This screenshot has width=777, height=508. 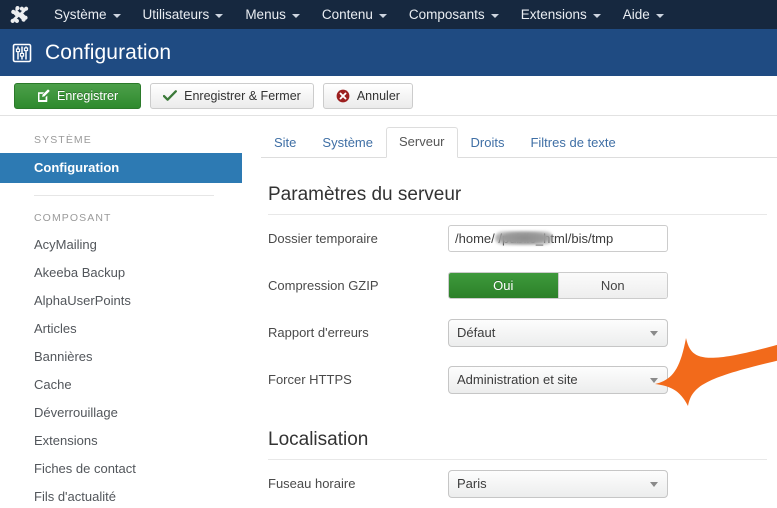 I want to click on topnav-item-contenu: Contenu, so click(x=354, y=14).